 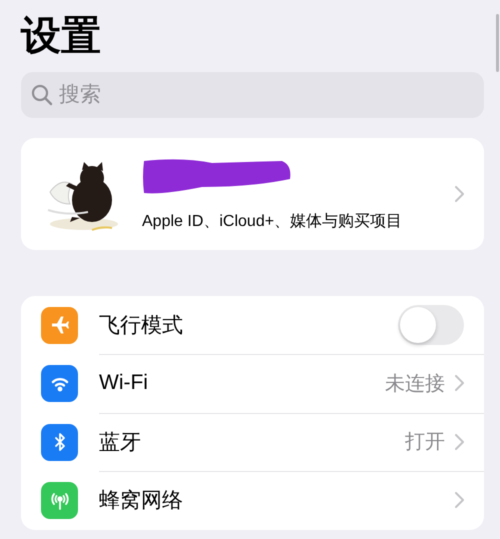 What do you see at coordinates (273, 222) in the screenshot?
I see `profile-subtitle: Apple ID、iCloud+、媒体与购买项目` at bounding box center [273, 222].